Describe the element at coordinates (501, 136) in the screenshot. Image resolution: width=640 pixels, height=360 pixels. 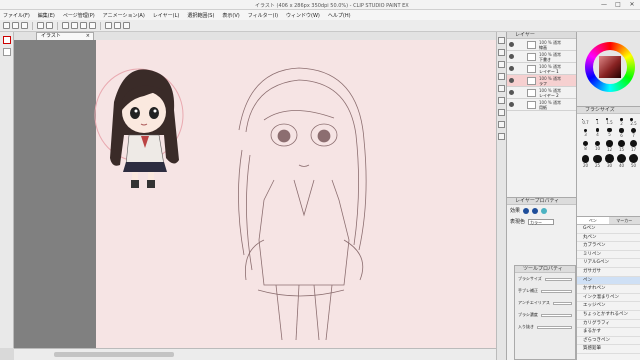
I see `delete-layer-icon` at that location.